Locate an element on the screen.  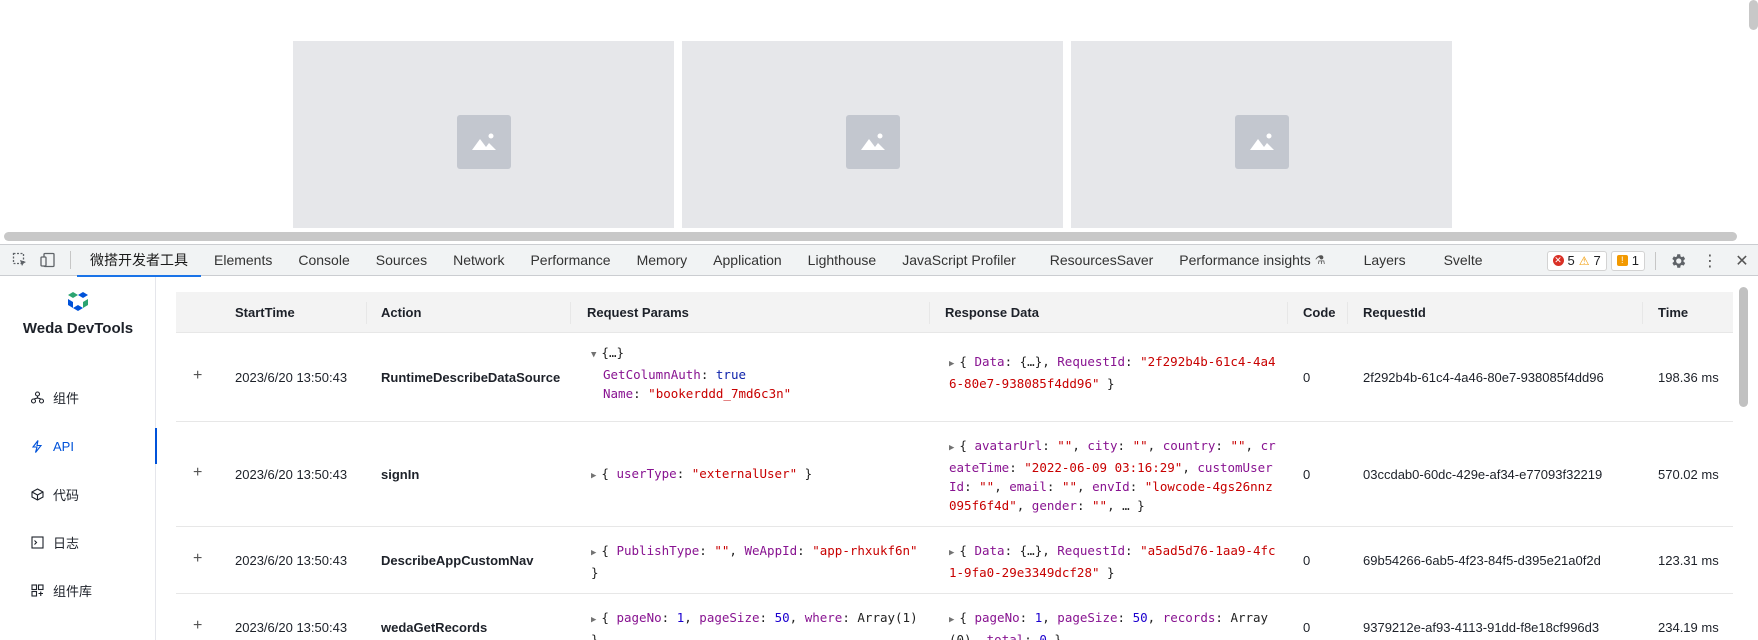
cell-request-params: ▶{ userType: "externalUser" } is located at coordinates (761, 475).